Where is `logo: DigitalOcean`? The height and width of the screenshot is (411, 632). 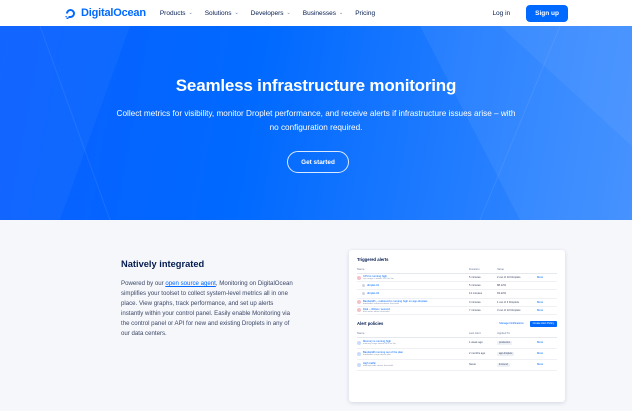 logo: DigitalOcean is located at coordinates (105, 13).